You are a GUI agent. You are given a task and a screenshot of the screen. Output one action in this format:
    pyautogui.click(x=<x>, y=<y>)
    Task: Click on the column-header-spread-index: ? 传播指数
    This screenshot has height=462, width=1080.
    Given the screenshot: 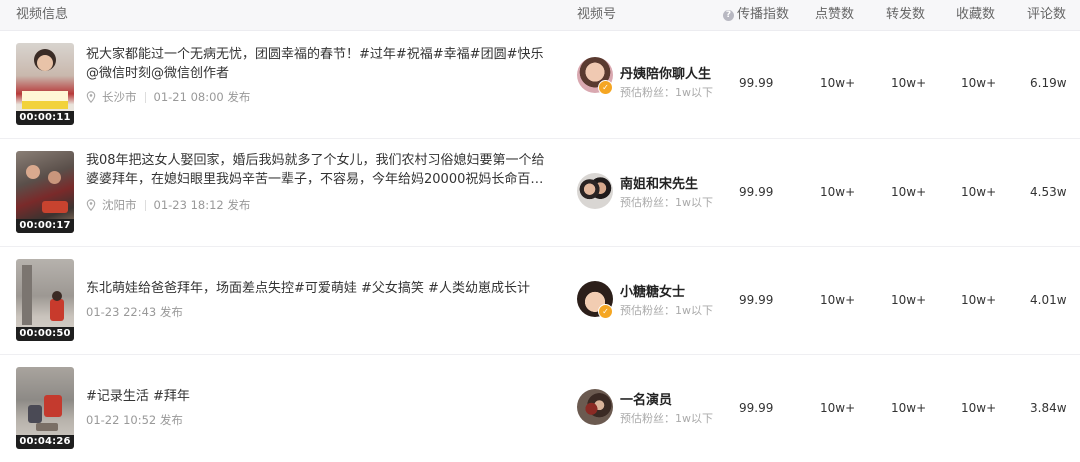 What is the action you would take?
    pyautogui.click(x=756, y=15)
    